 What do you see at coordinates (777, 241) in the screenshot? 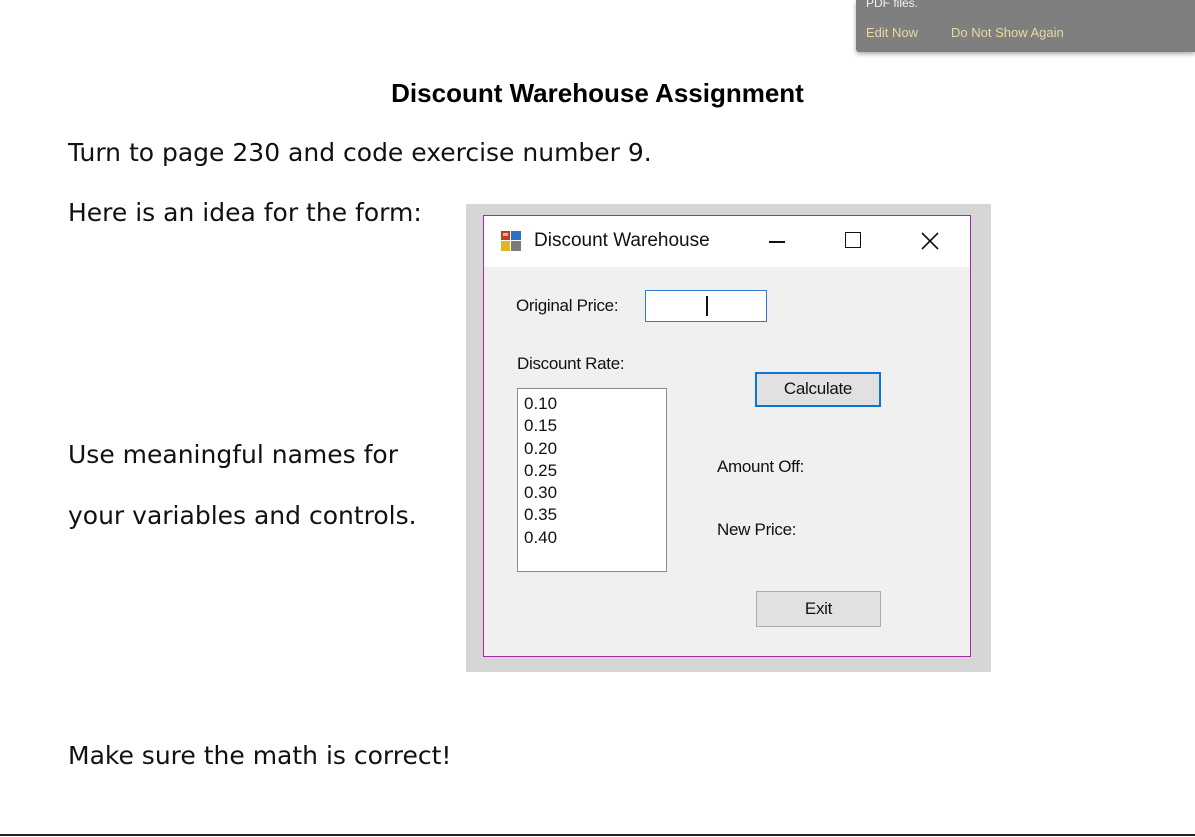
I see `minimize-icon` at bounding box center [777, 241].